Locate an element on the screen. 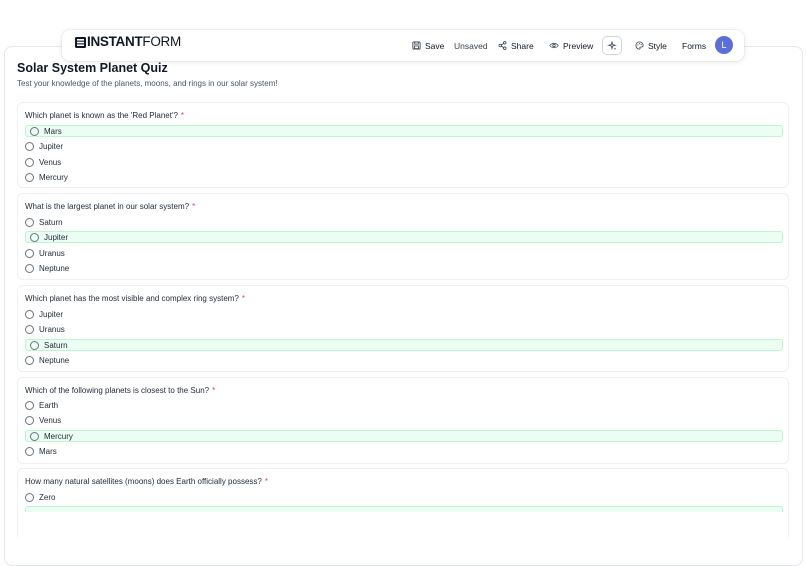 This screenshot has width=806, height=566. palette-icon is located at coordinates (639, 45).